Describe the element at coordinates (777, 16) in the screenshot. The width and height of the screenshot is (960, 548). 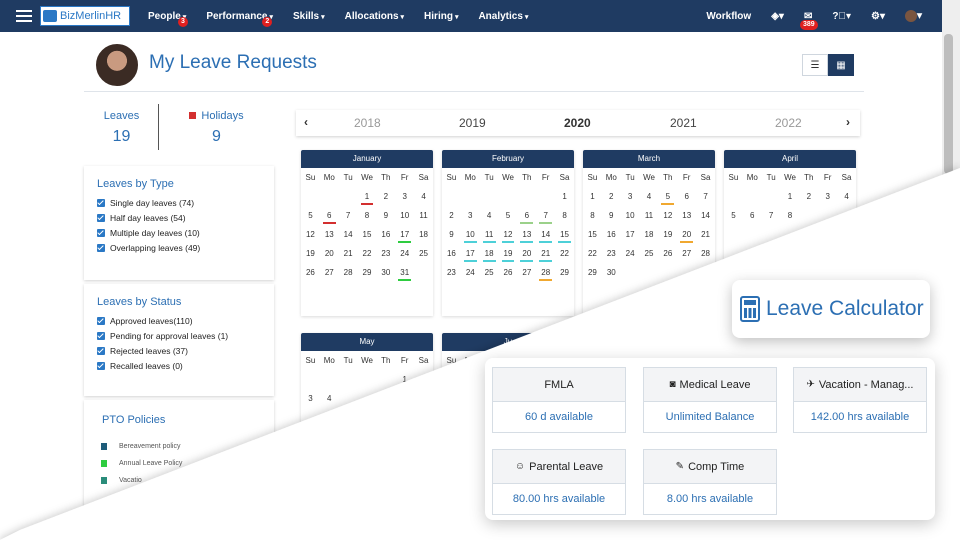
I see `apps-menu: ◈▾` at that location.